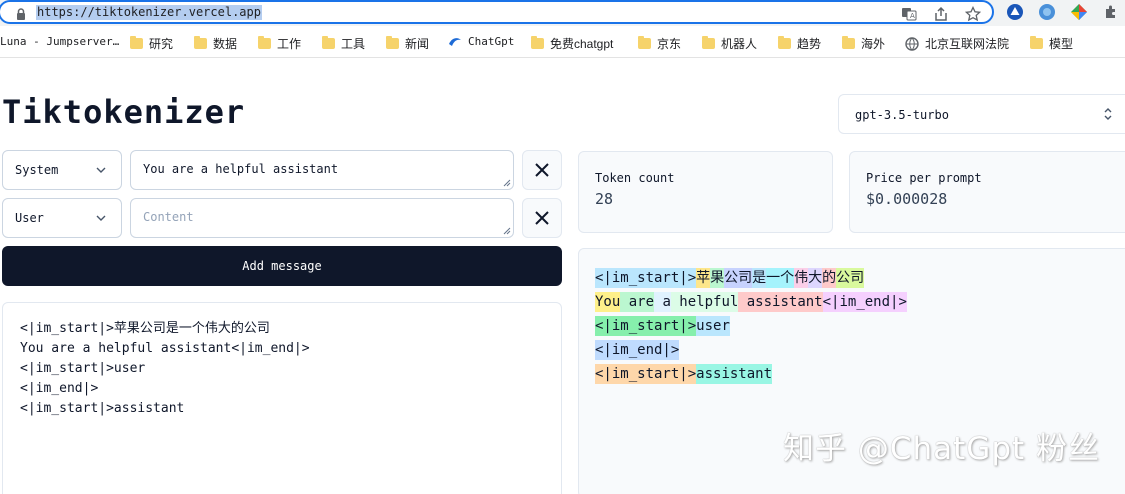 The height and width of the screenshot is (494, 1125). What do you see at coordinates (713, 326) in the screenshot?
I see `token-chip: user` at bounding box center [713, 326].